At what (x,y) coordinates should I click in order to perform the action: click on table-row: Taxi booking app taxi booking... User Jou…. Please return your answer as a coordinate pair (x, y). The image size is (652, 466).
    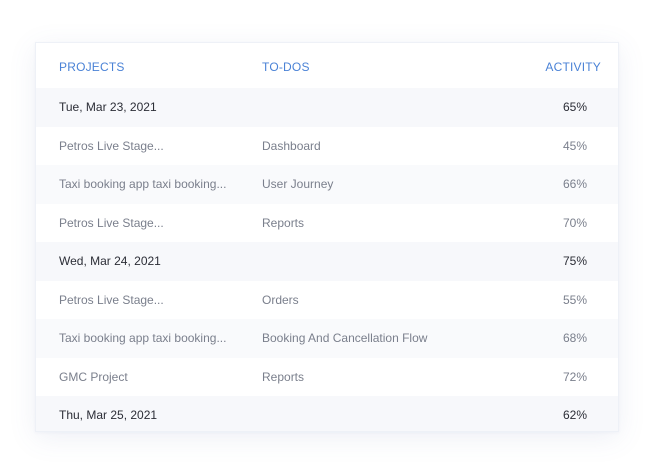
    Looking at the image, I should click on (327, 184).